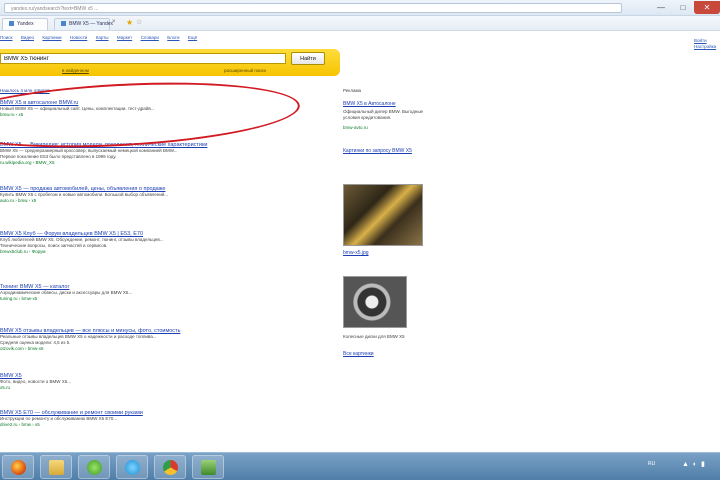  Describe the element at coordinates (139, 22) in the screenshot. I see `bookmark-star-icon: ☆` at that location.